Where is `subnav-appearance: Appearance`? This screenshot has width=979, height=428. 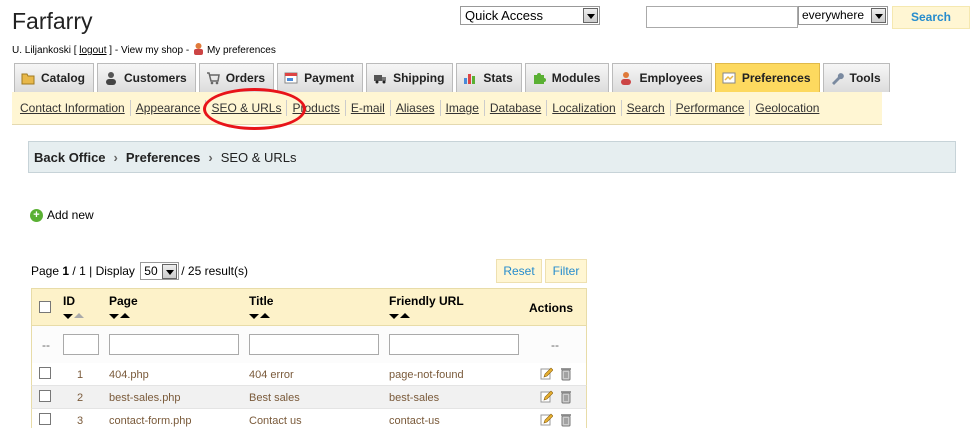 subnav-appearance: Appearance is located at coordinates (169, 108).